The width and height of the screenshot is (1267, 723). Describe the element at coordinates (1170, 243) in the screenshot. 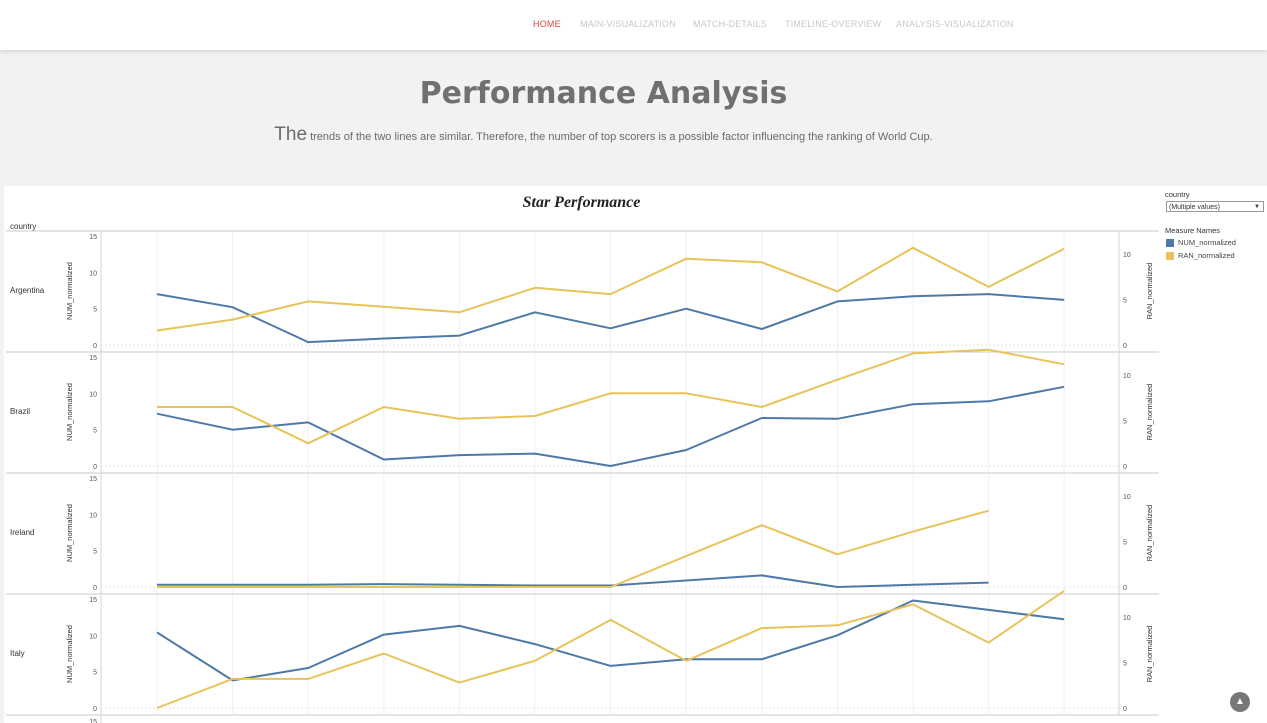

I see `legend-swatch-num` at that location.